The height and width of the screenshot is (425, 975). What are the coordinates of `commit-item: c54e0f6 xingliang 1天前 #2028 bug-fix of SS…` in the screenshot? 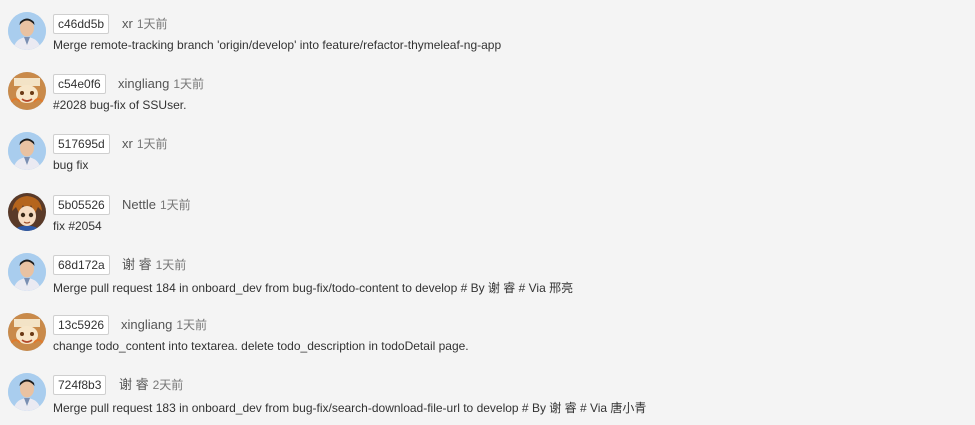 It's located at (487, 102).